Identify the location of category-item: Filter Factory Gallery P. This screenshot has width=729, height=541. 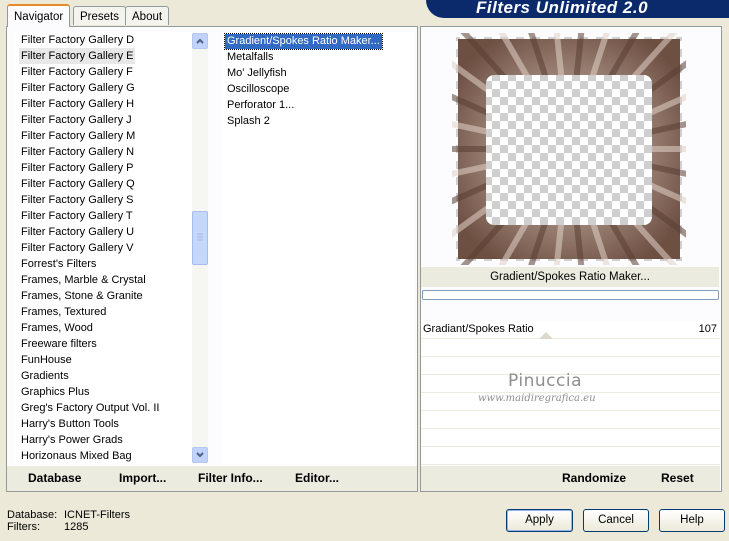
(77, 168).